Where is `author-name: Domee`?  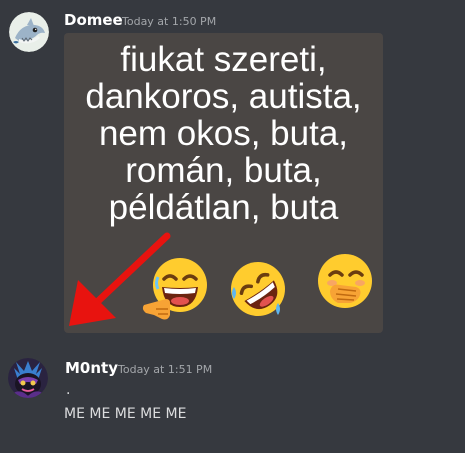
author-name: Domee is located at coordinates (93, 20).